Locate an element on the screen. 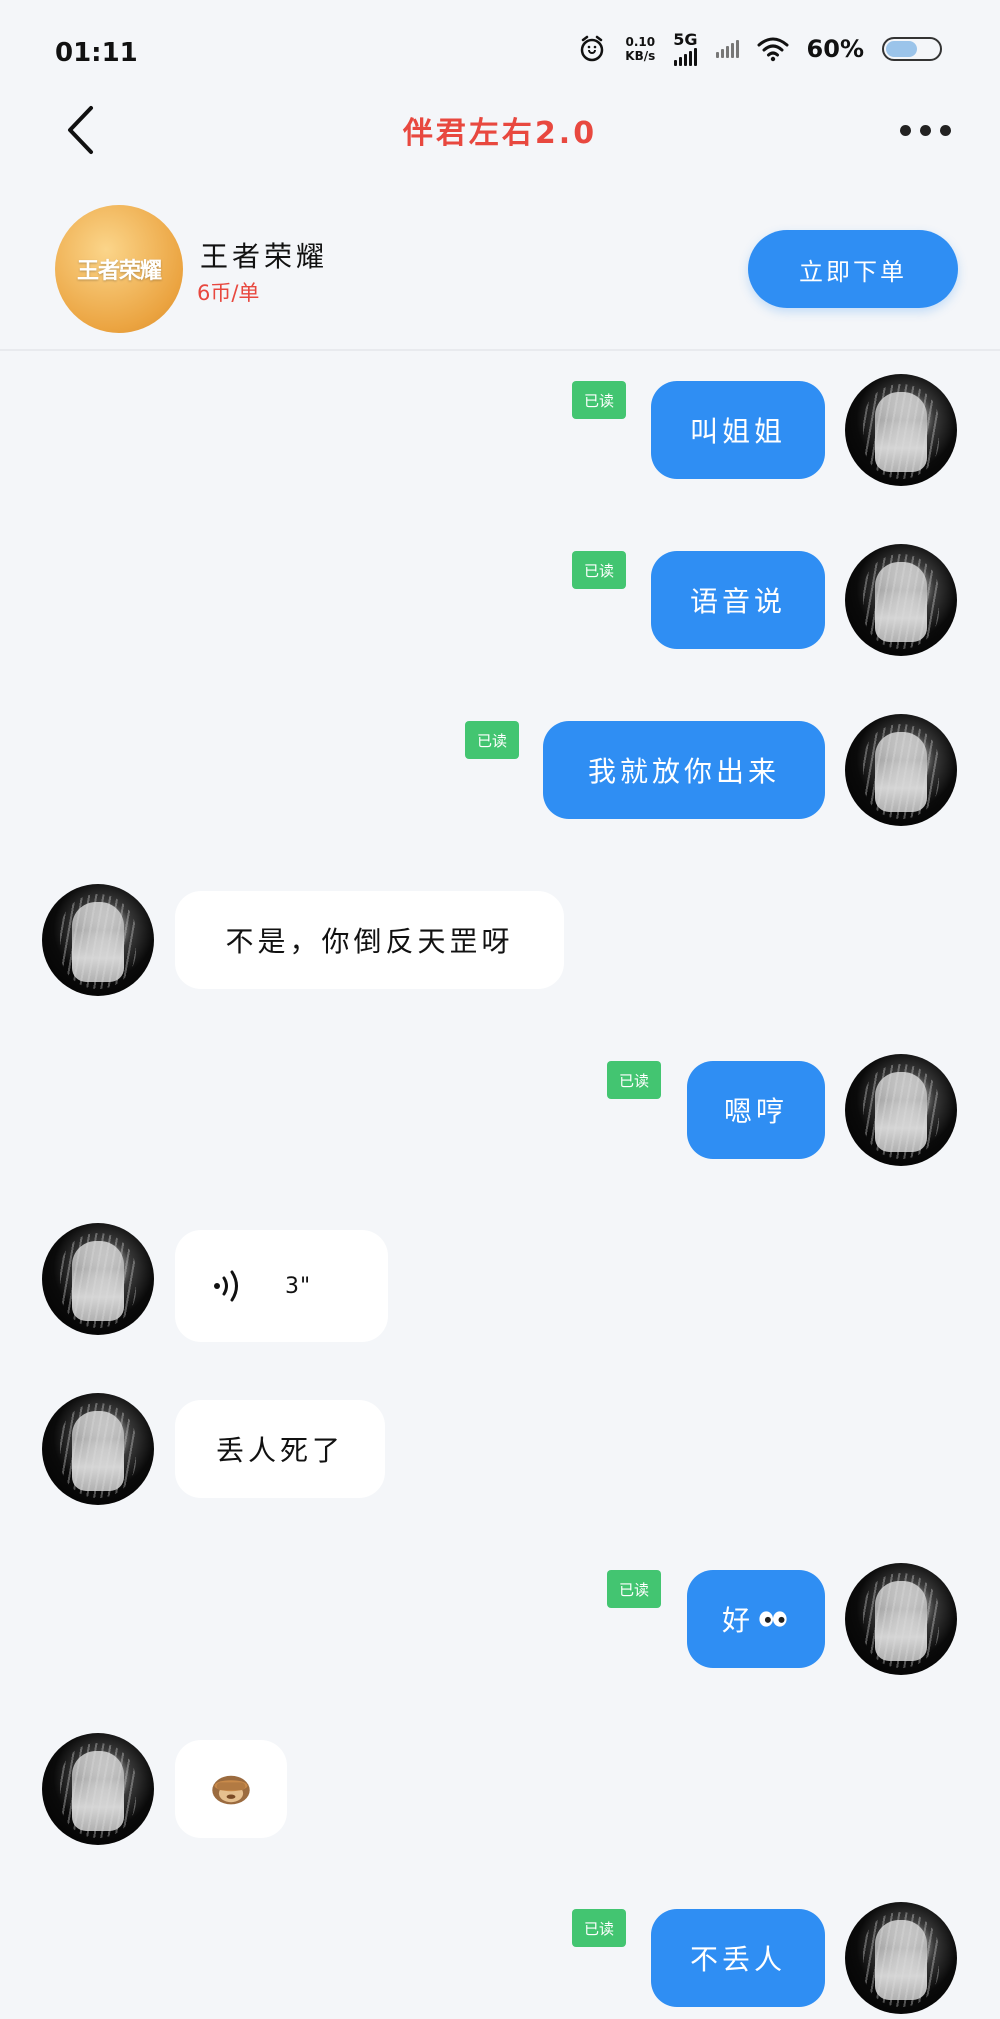 This screenshot has width=1000, height=2019. battery-icon is located at coordinates (912, 49).